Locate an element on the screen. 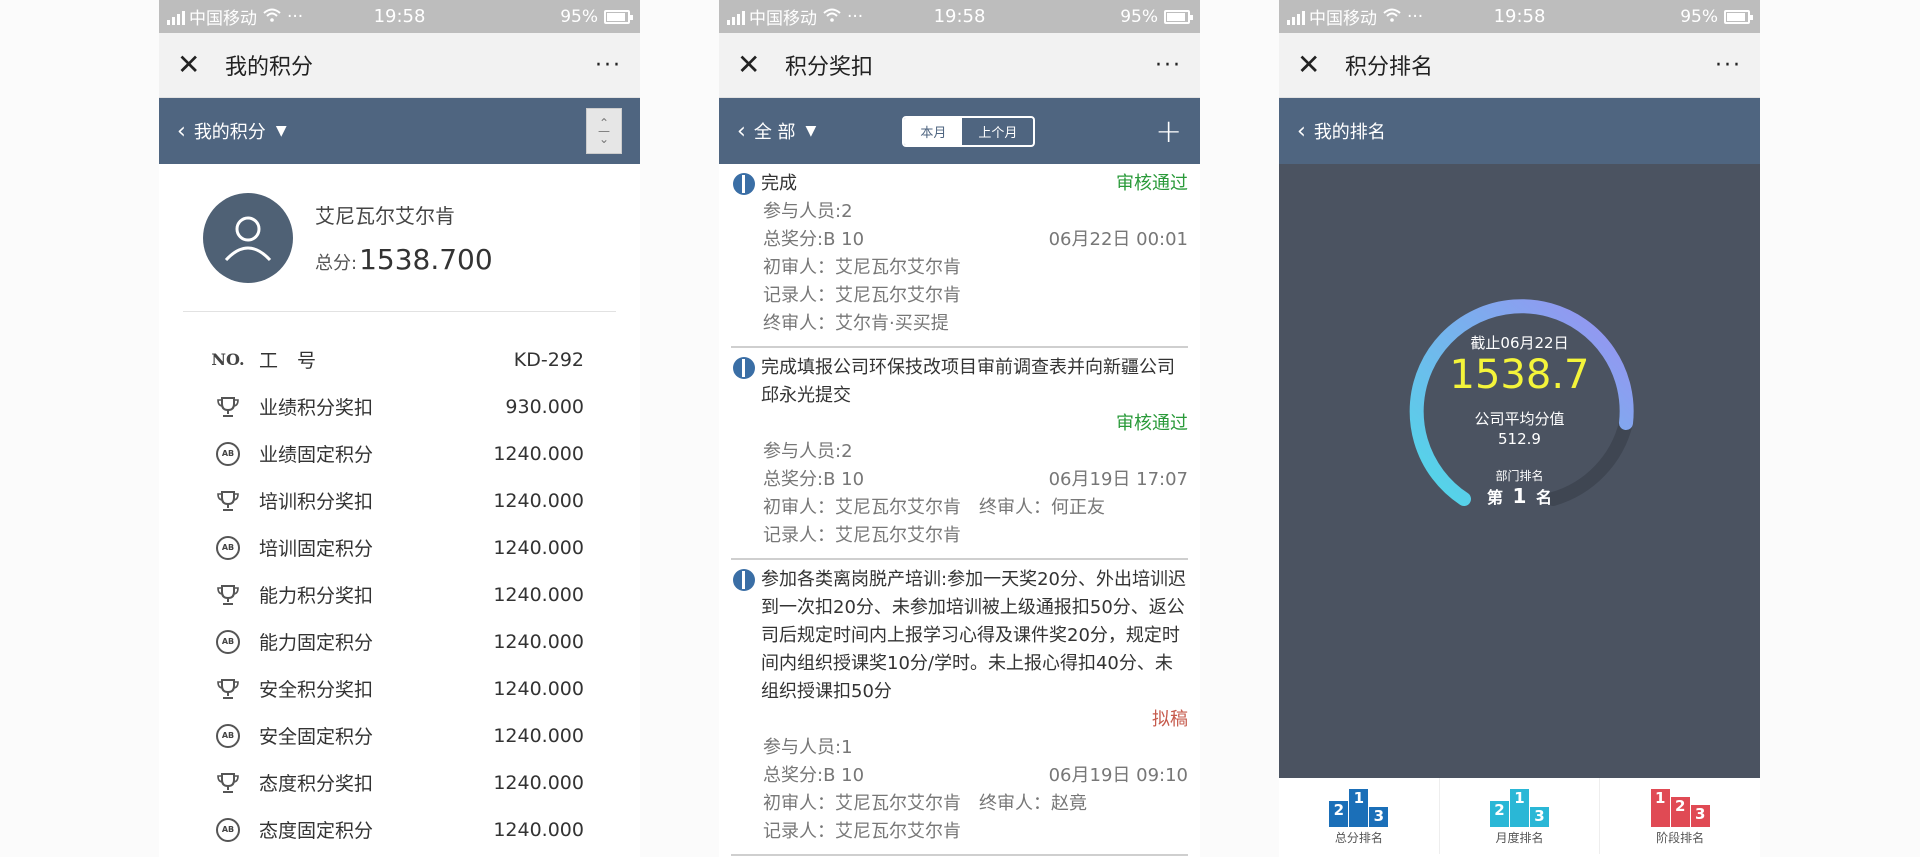 This screenshot has height=857, width=1920. rank-prefix: 第 is located at coordinates (1494, 497).